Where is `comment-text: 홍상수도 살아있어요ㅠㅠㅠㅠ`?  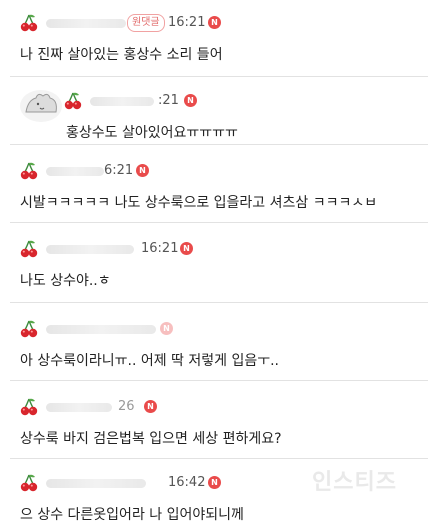
comment-text: 홍상수도 살아있어요ㅠㅠㅠㅠ is located at coordinates (152, 133).